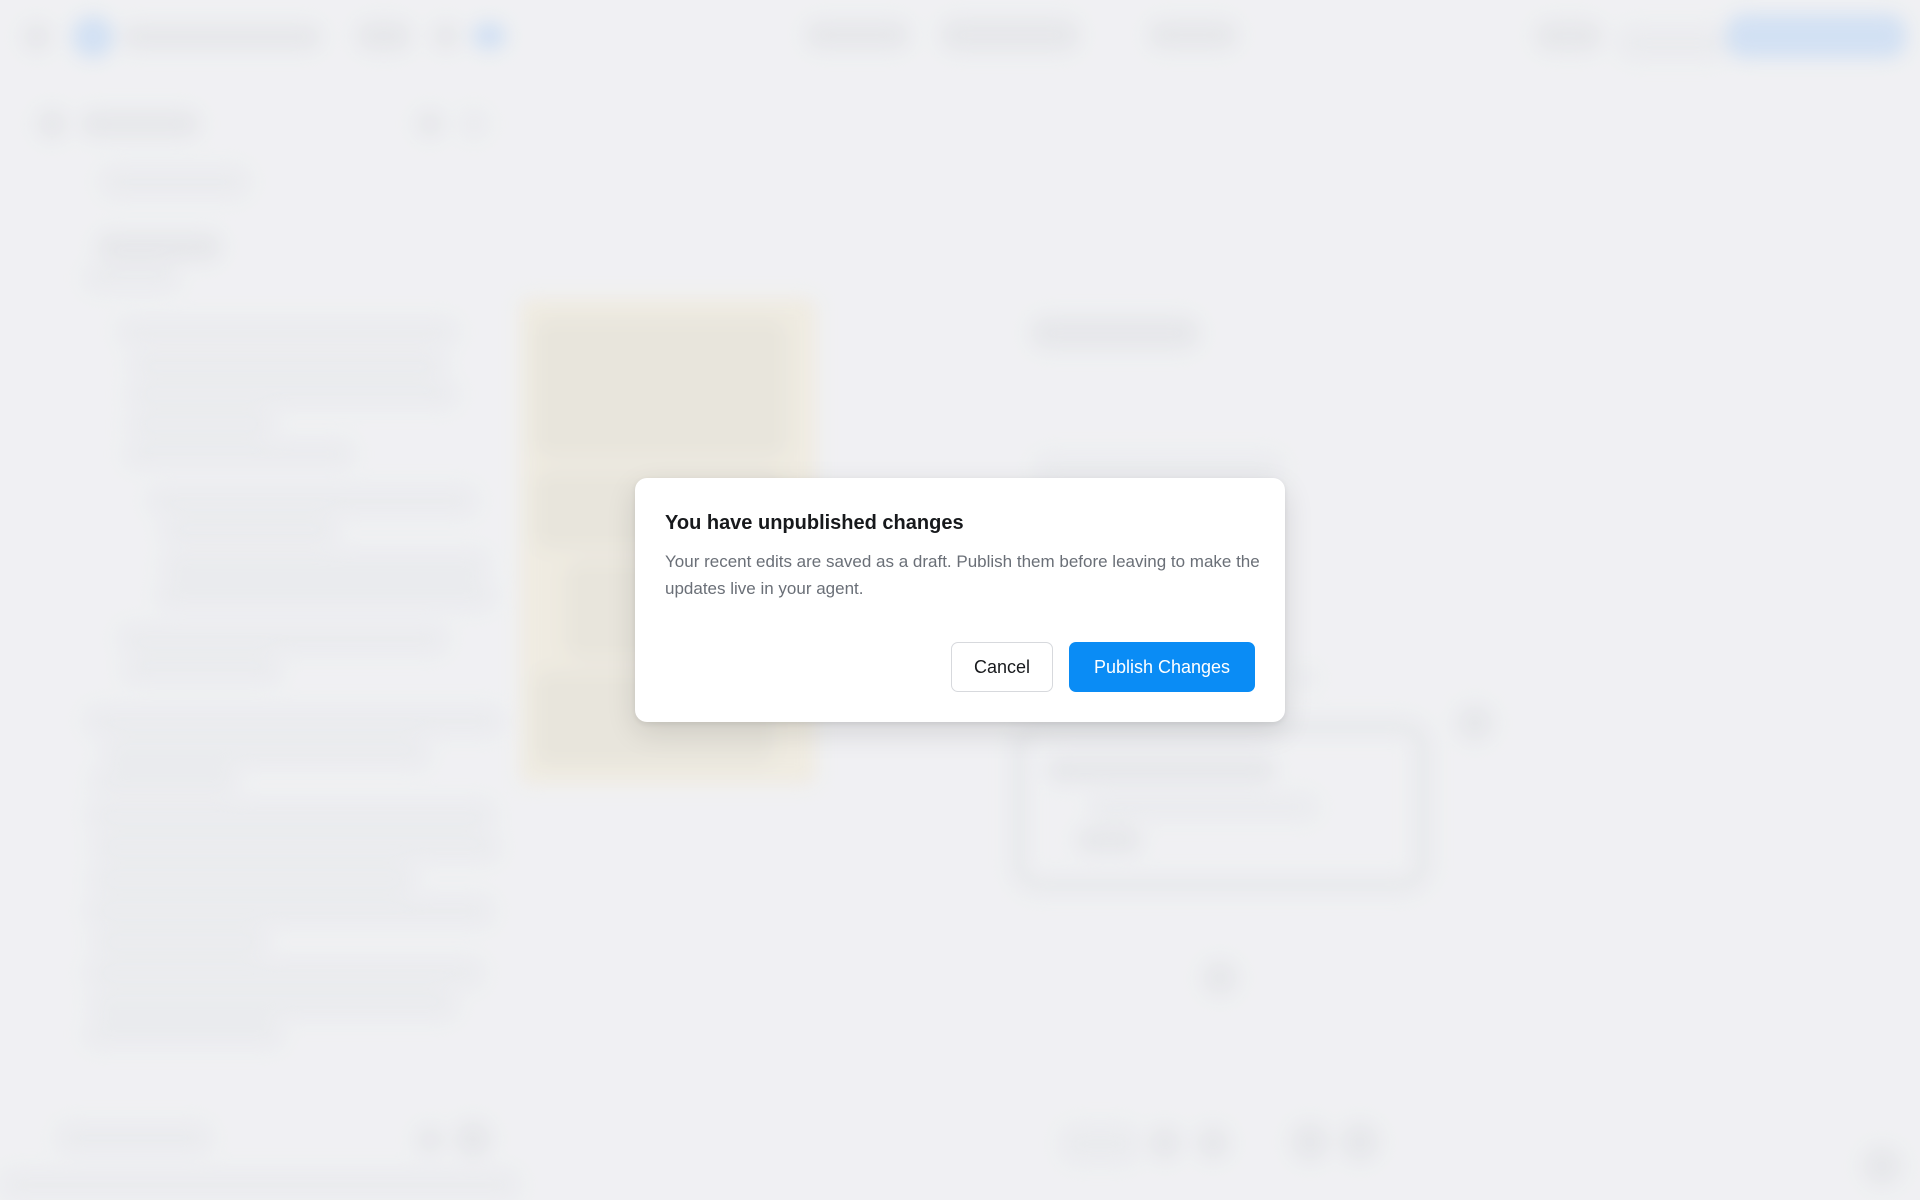  Describe the element at coordinates (1002, 667) in the screenshot. I see `cancel-button: Cancel` at that location.